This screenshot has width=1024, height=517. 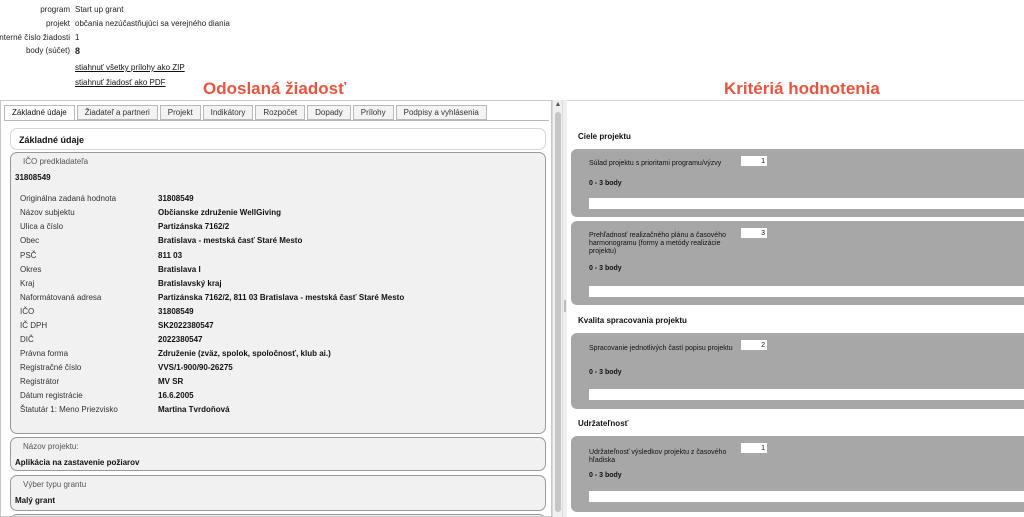 I want to click on field-row: Ulica a číslo Partizánska 7162/2, so click(x=280, y=228).